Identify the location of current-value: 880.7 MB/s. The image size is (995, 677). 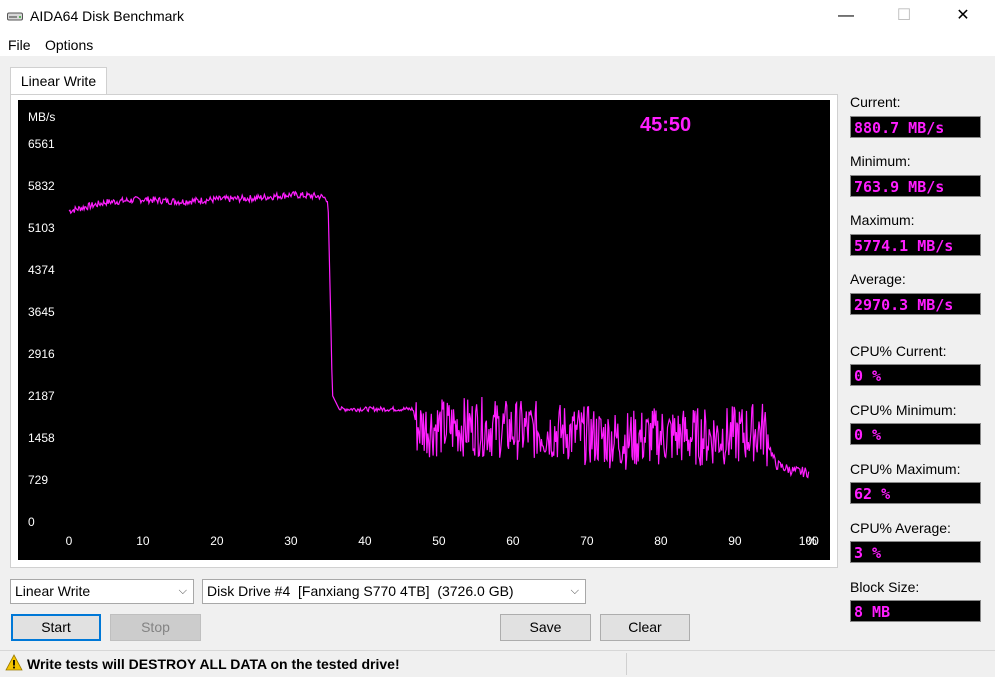
(915, 127).